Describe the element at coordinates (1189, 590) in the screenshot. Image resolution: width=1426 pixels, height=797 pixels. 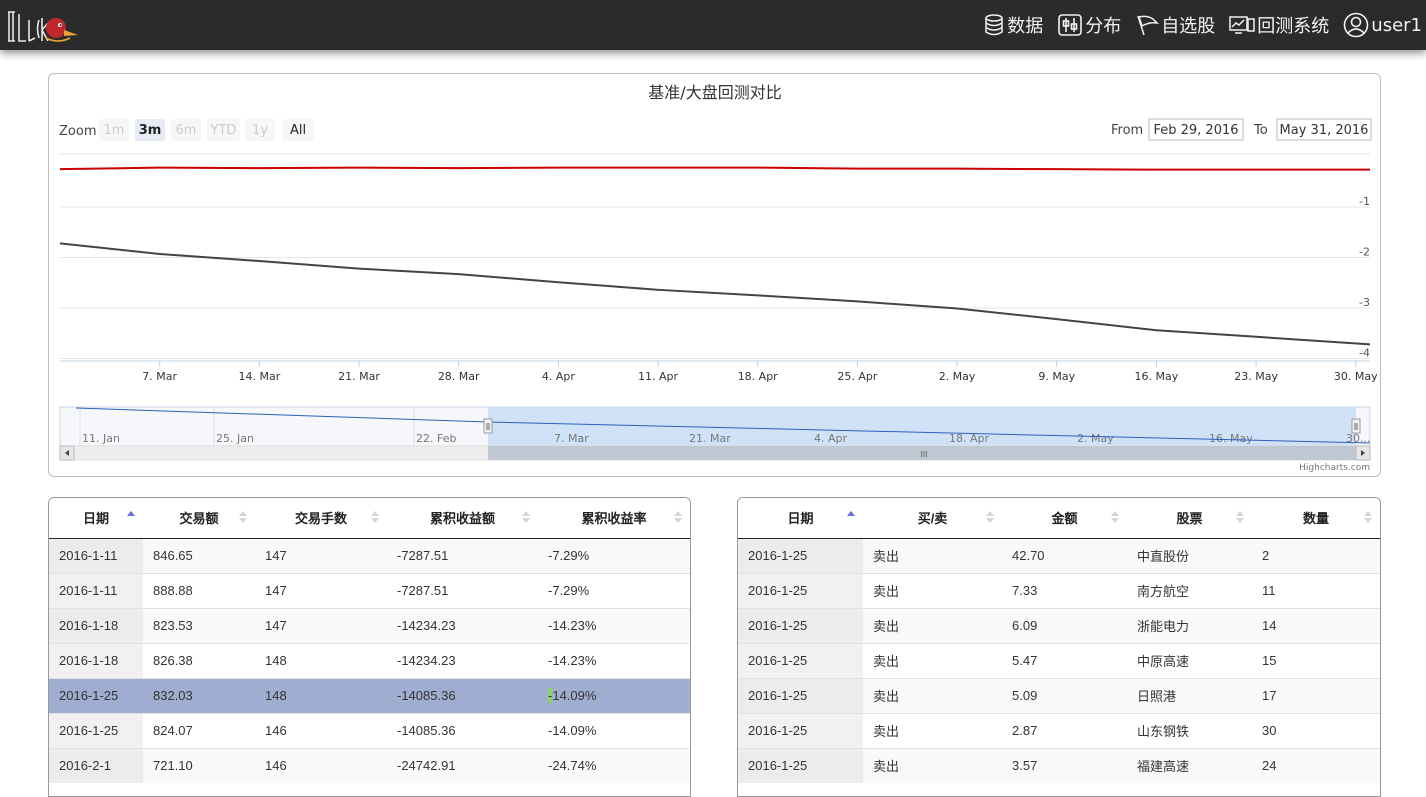
I see `table-cell: 南方航空` at that location.